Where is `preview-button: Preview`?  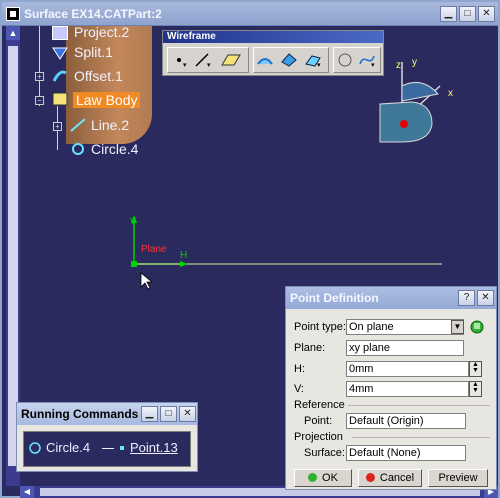 preview-button: Preview is located at coordinates (458, 478).